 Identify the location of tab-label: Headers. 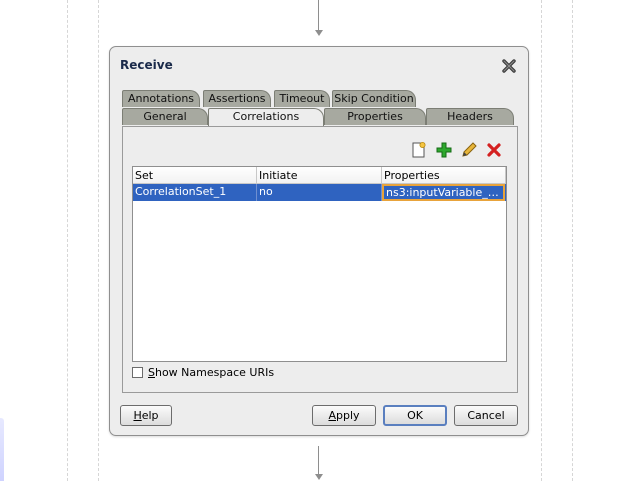
(470, 116).